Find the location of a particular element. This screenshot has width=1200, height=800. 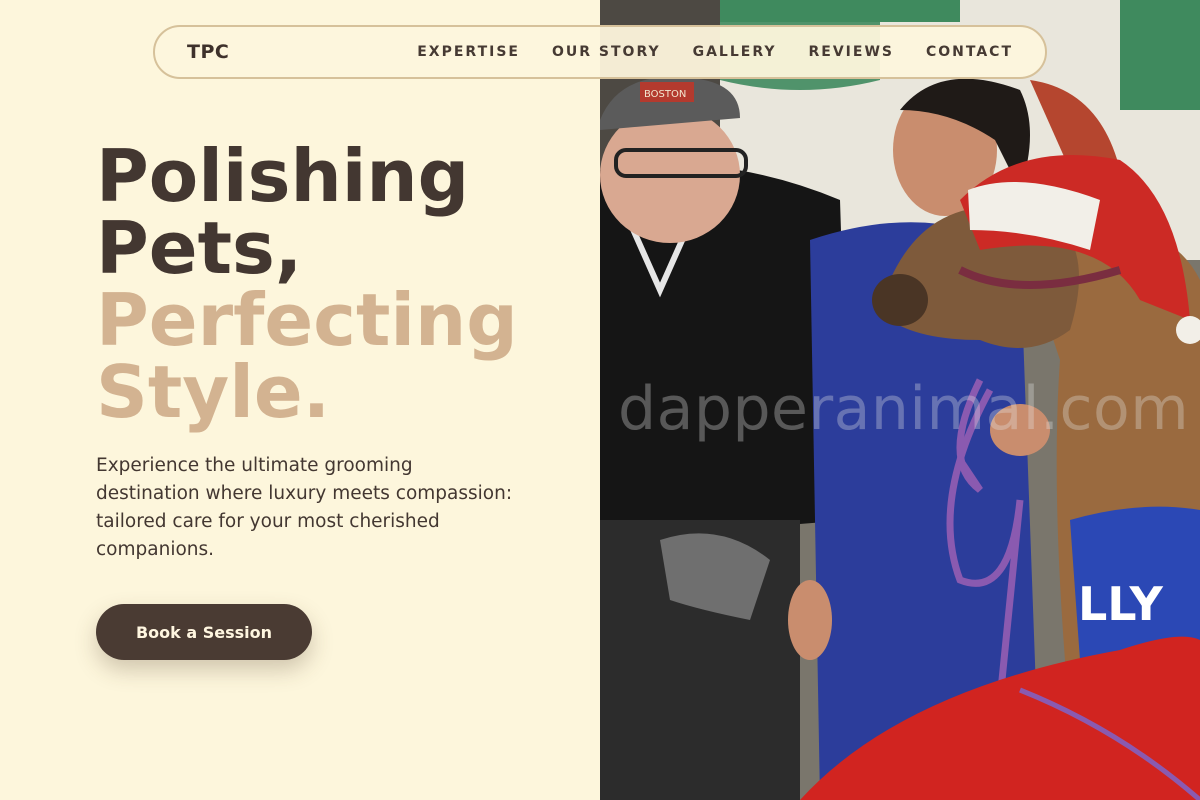

cap-text: BOSTON is located at coordinates (665, 94).